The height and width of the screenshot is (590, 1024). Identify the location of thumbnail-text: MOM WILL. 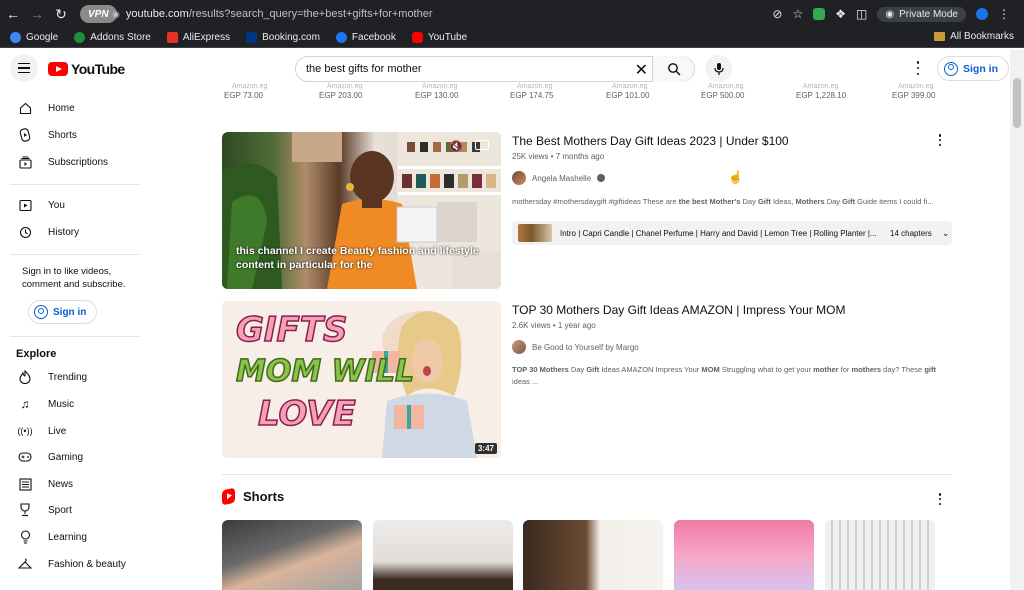
(325, 371).